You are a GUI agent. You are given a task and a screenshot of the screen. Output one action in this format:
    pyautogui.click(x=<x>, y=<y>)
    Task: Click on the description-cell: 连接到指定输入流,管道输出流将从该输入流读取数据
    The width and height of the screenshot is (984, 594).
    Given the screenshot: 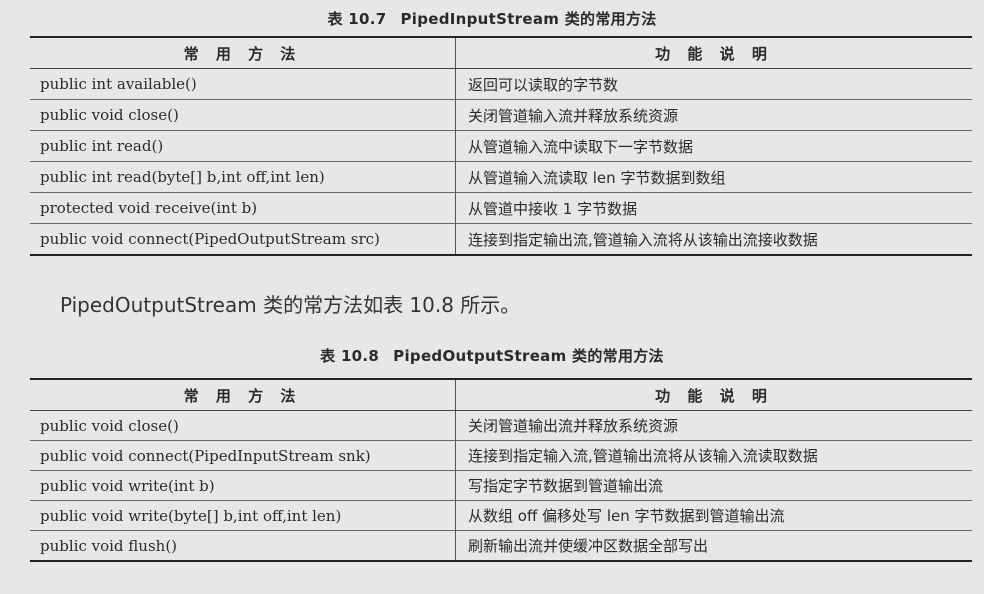 What is the action you would take?
    pyautogui.click(x=713, y=455)
    